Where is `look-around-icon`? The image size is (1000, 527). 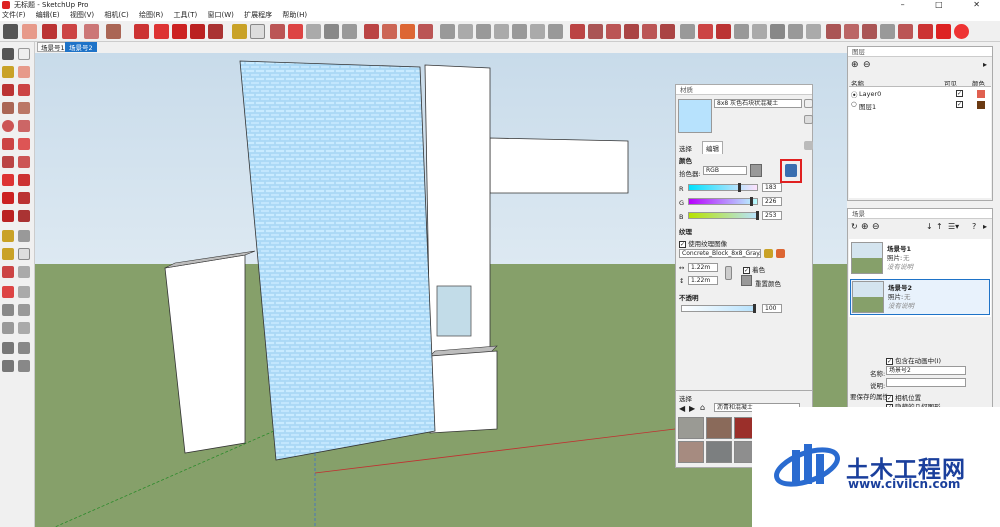 look-around-icon is located at coordinates (24, 348).